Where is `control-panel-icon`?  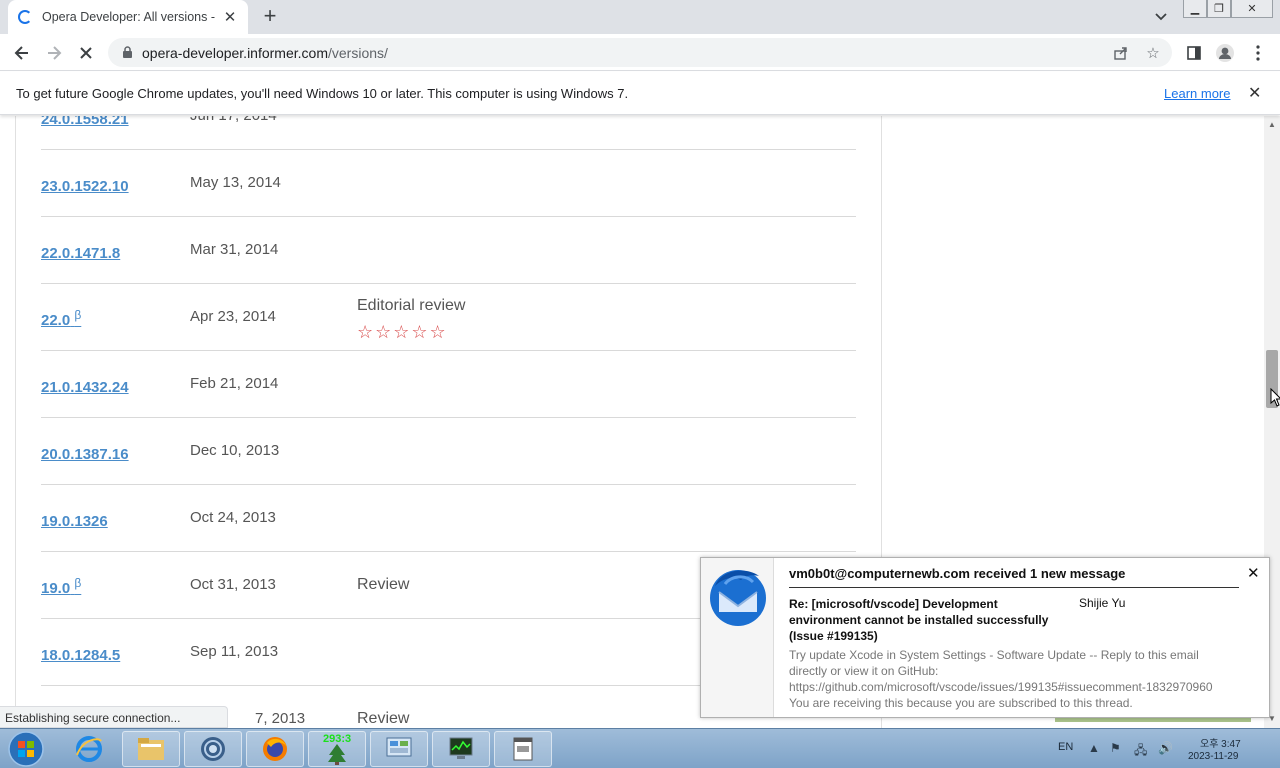
control-panel-icon is located at coordinates (399, 747).